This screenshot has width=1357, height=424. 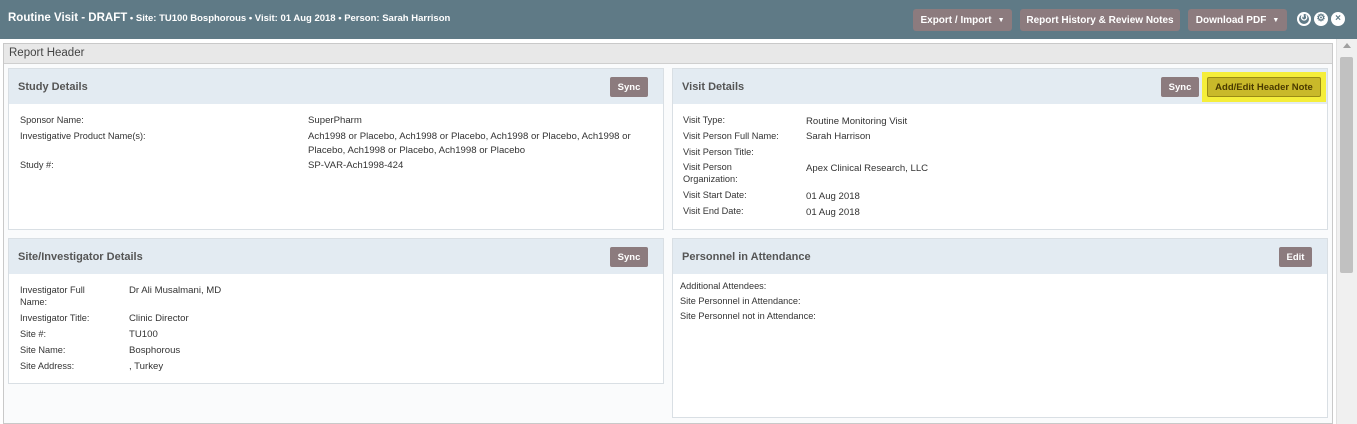 I want to click on field-value: SuperPharm, so click(x=335, y=120).